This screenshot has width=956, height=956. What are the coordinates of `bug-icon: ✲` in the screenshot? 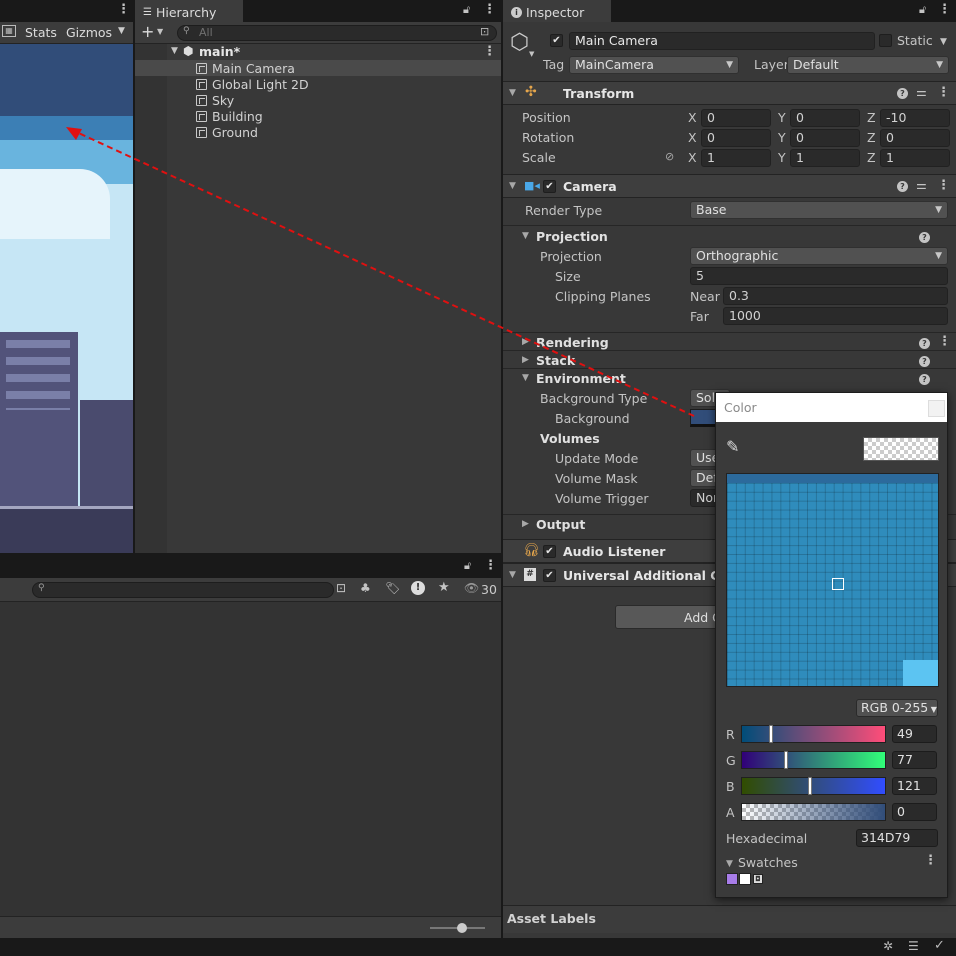 It's located at (888, 946).